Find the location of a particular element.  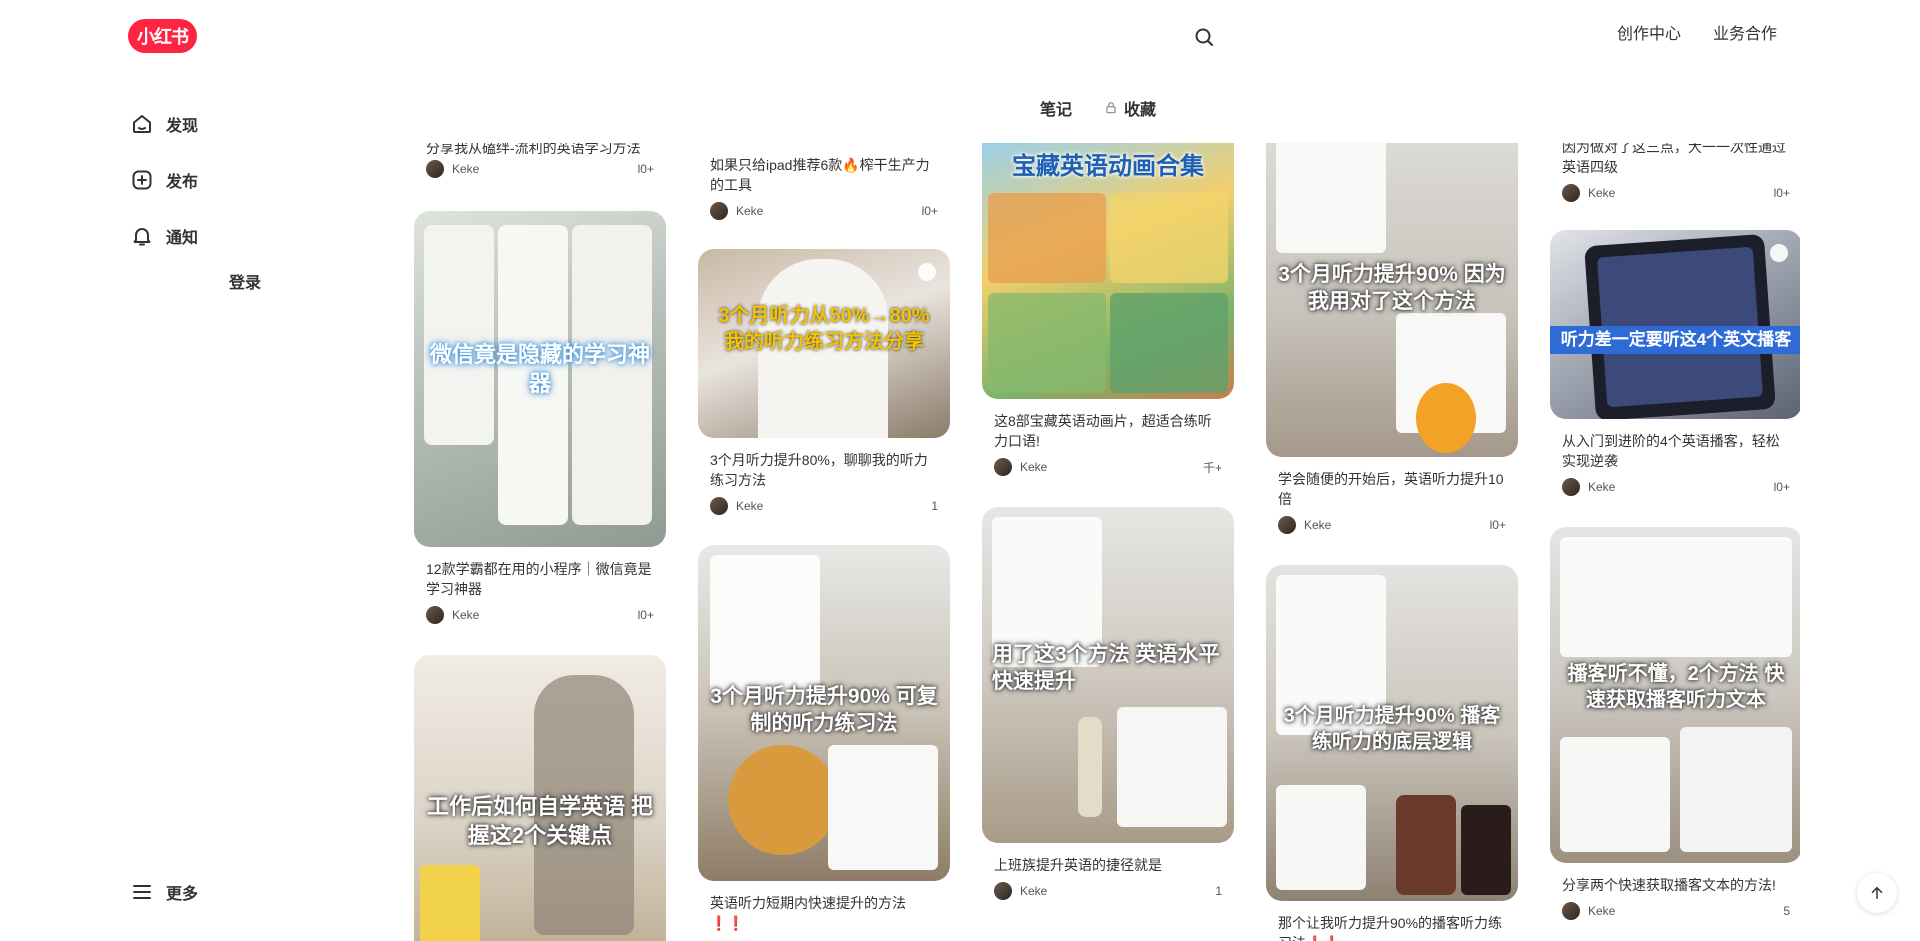

note-title: 英语听力短期内快速提升的方法❗️❗️ is located at coordinates (808, 913).